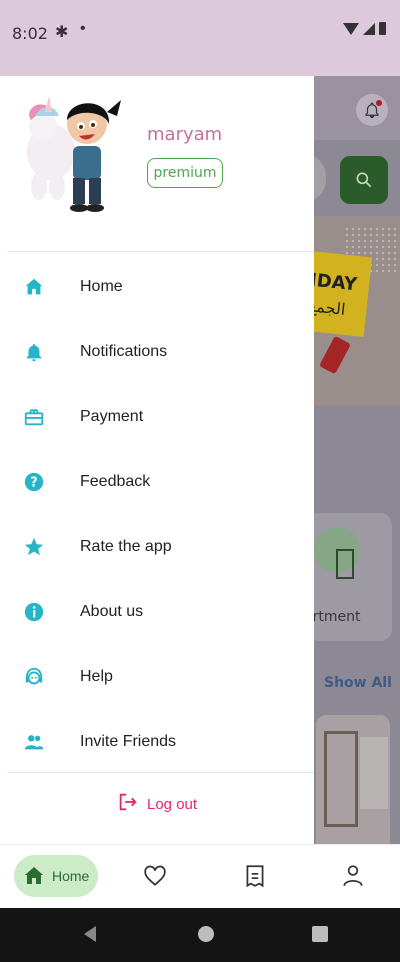  Describe the element at coordinates (382, 28) in the screenshot. I see `battery-icon` at that location.